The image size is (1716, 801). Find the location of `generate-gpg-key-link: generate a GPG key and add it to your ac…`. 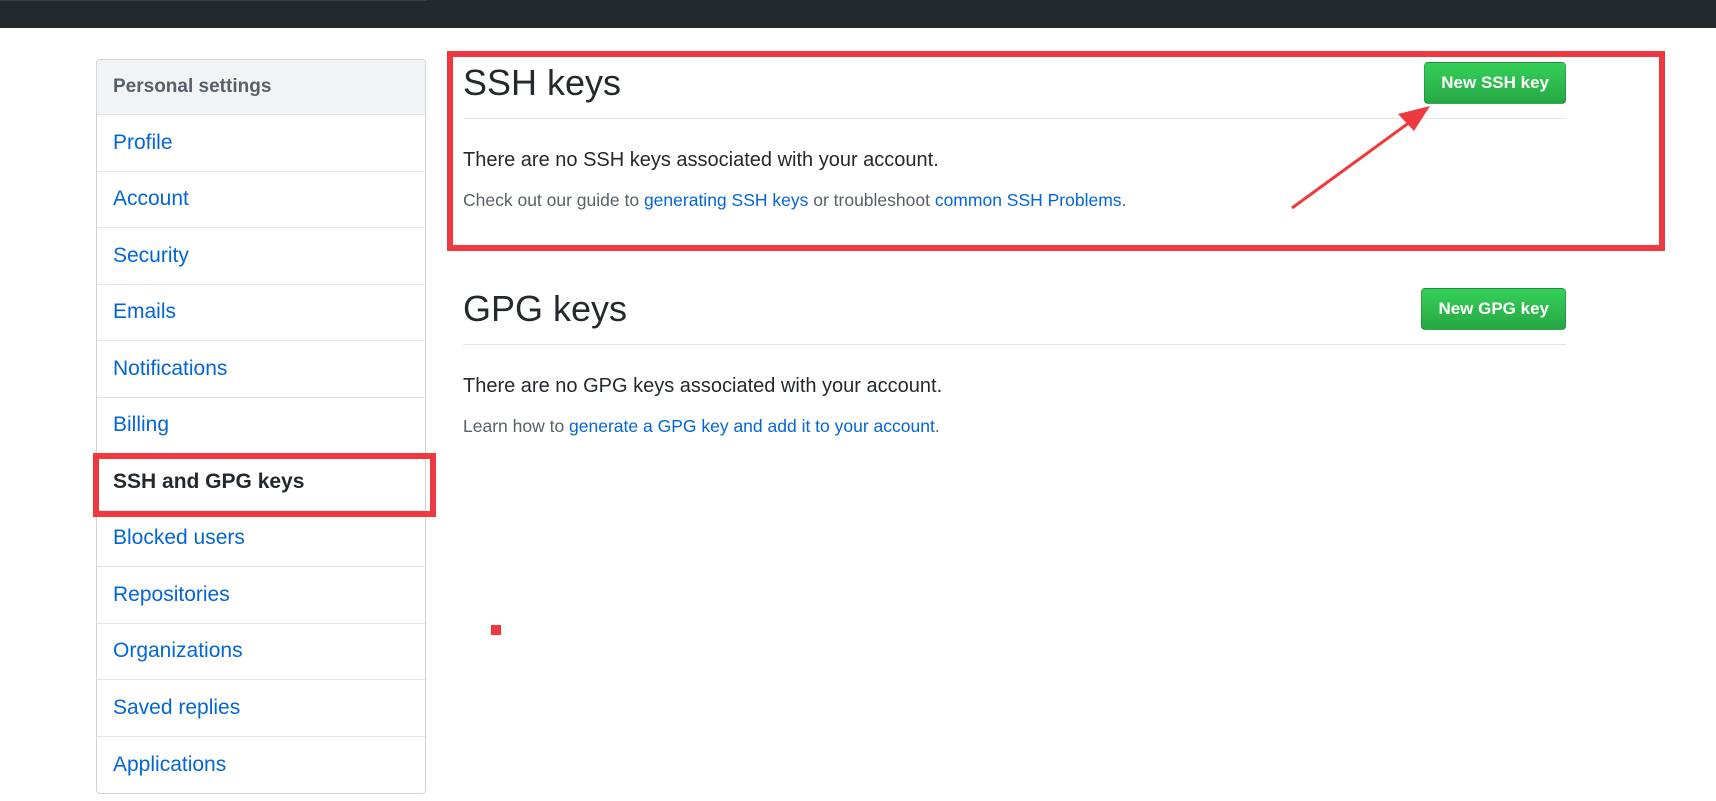

generate-gpg-key-link: generate a GPG key and add it to your ac… is located at coordinates (752, 426).